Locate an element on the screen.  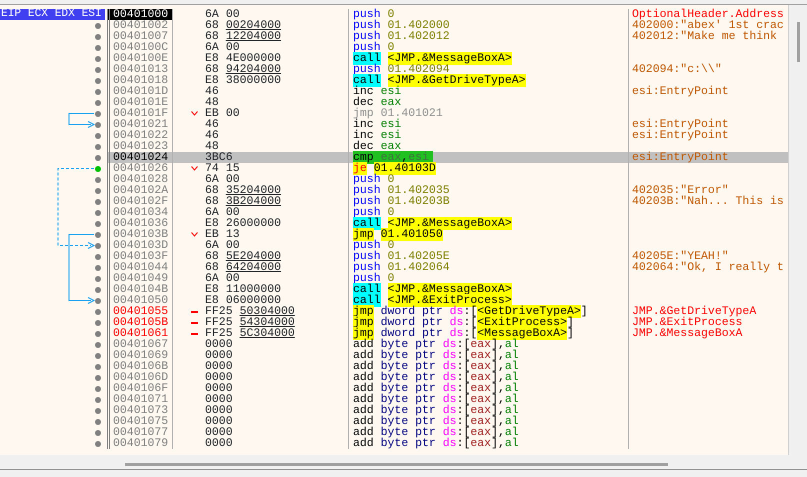
address-cell: 00401050 is located at coordinates (139, 300).